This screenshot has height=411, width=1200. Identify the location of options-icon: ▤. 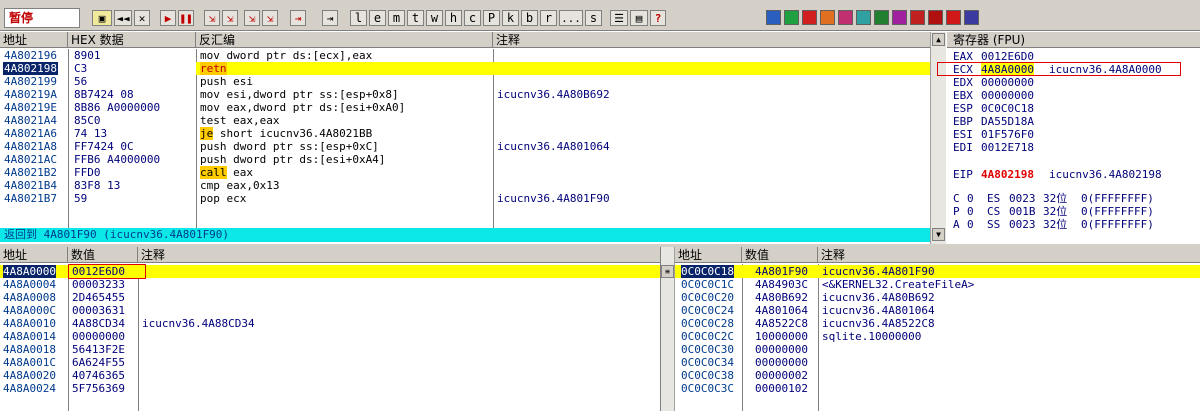
(639, 18).